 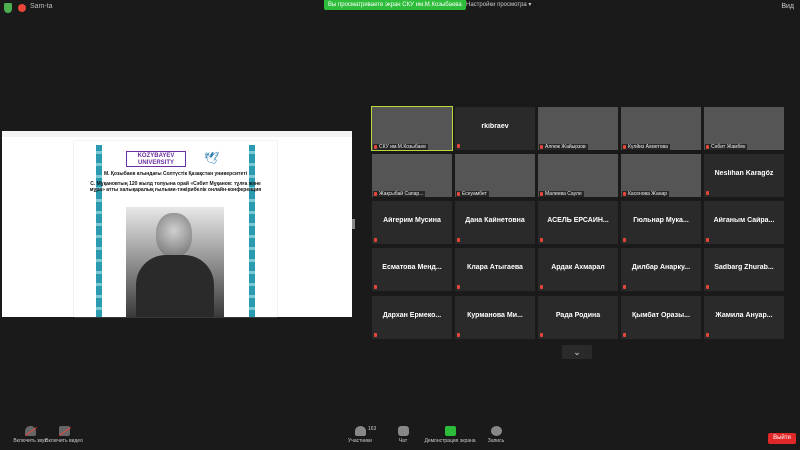 What do you see at coordinates (744, 128) in the screenshot?
I see `participant-tile: Сәбит Жамбек` at bounding box center [744, 128].